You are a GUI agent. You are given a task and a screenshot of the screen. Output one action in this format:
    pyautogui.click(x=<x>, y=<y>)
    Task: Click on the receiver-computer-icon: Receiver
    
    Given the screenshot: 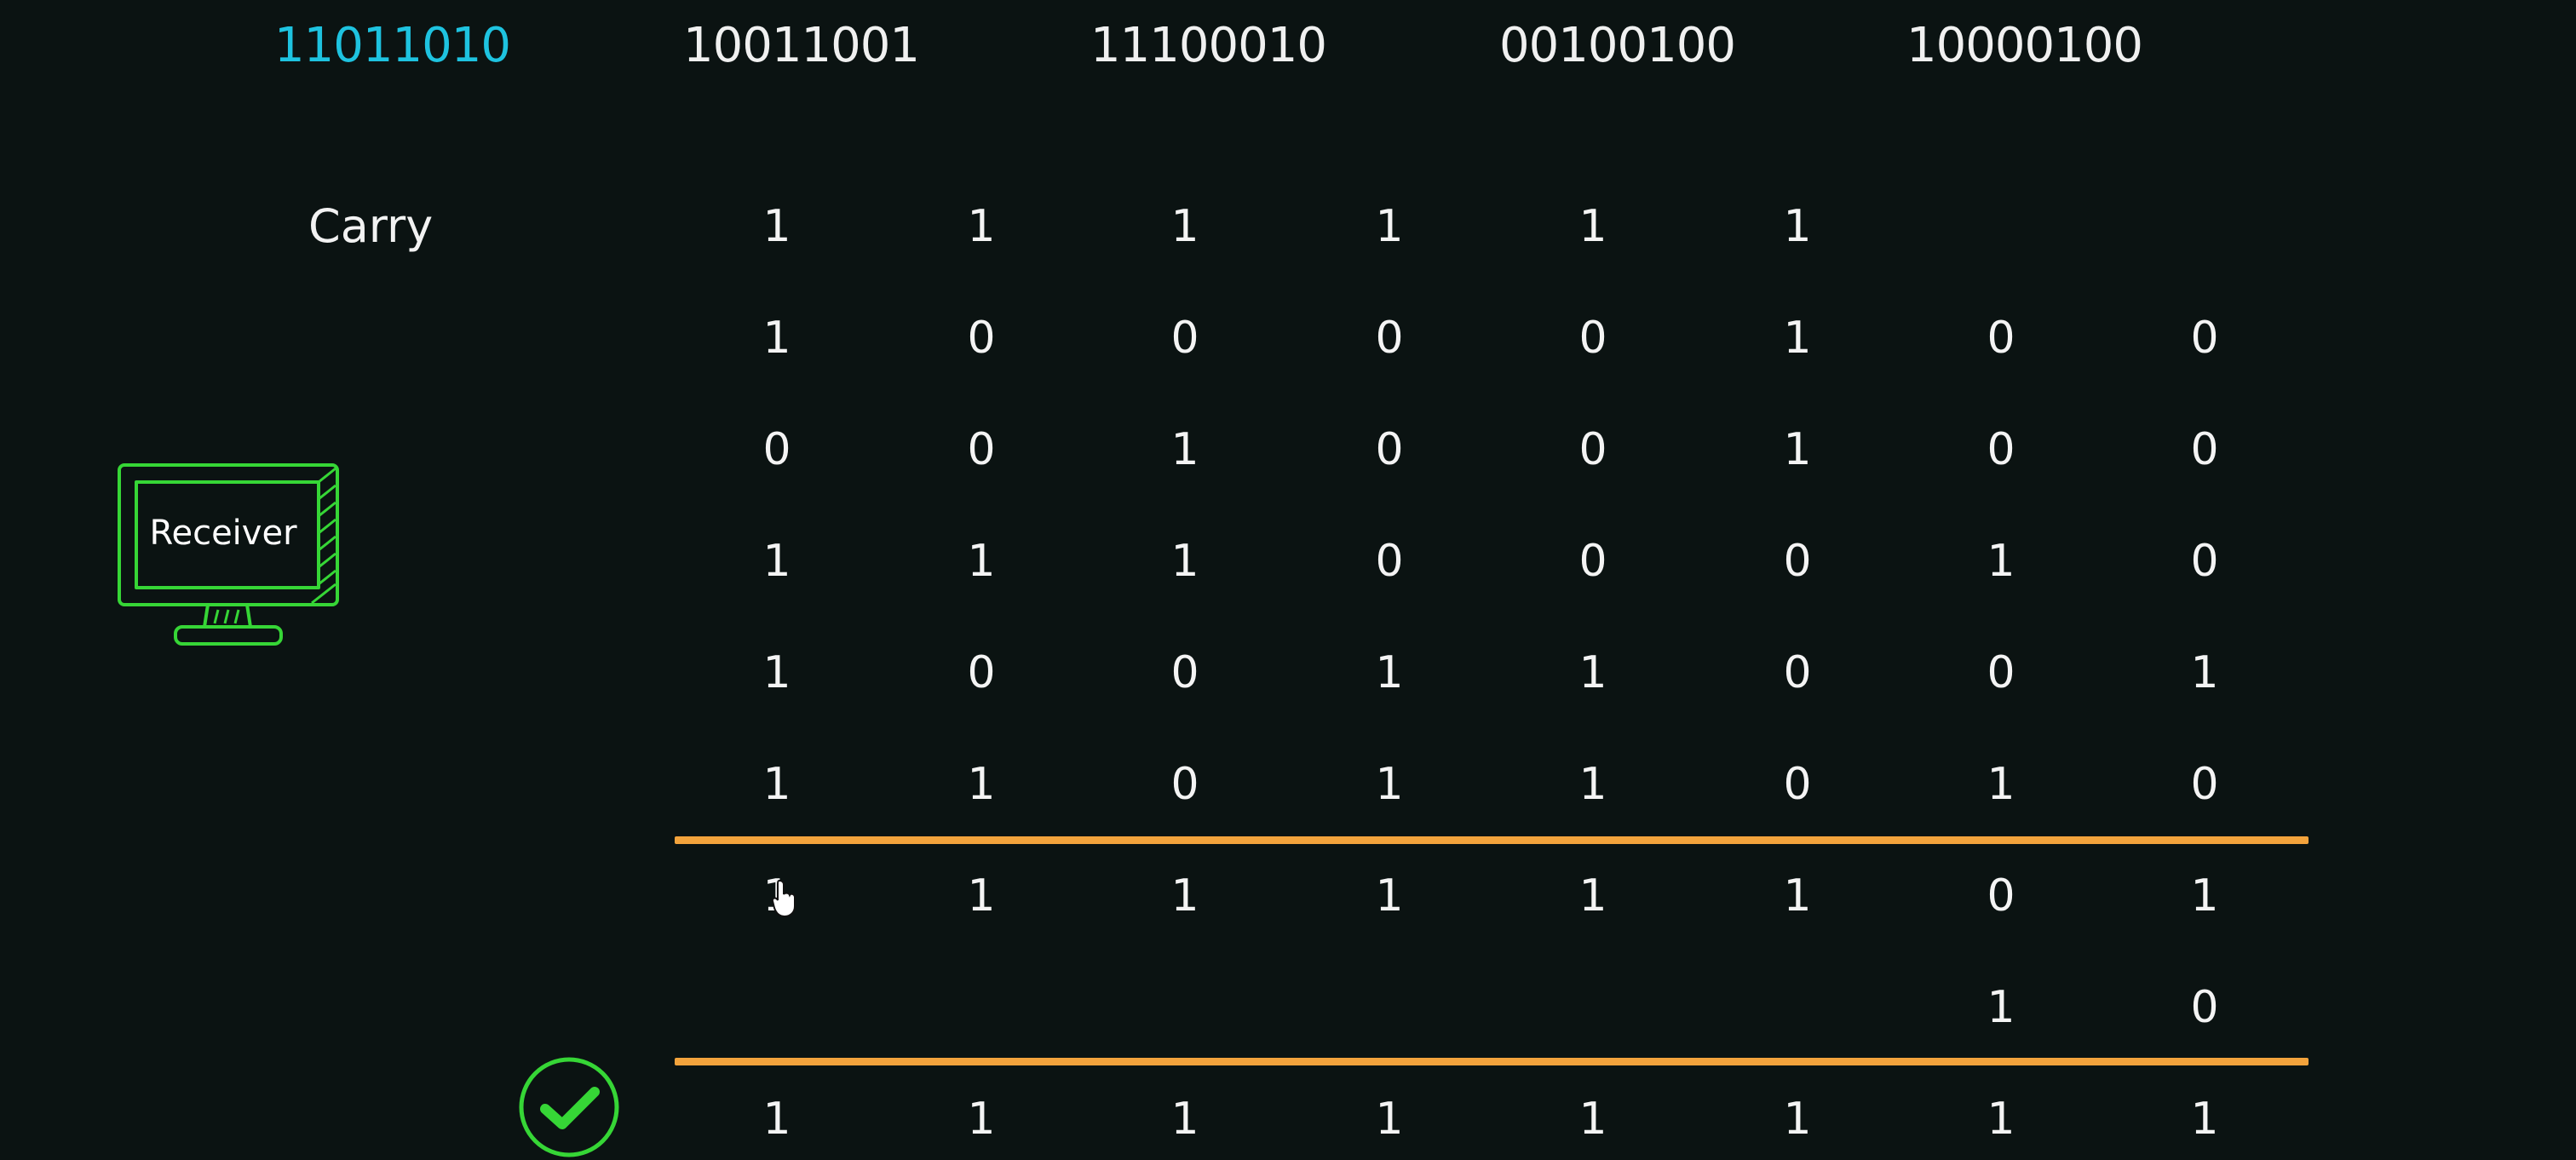 What is the action you would take?
    pyautogui.click(x=231, y=556)
    